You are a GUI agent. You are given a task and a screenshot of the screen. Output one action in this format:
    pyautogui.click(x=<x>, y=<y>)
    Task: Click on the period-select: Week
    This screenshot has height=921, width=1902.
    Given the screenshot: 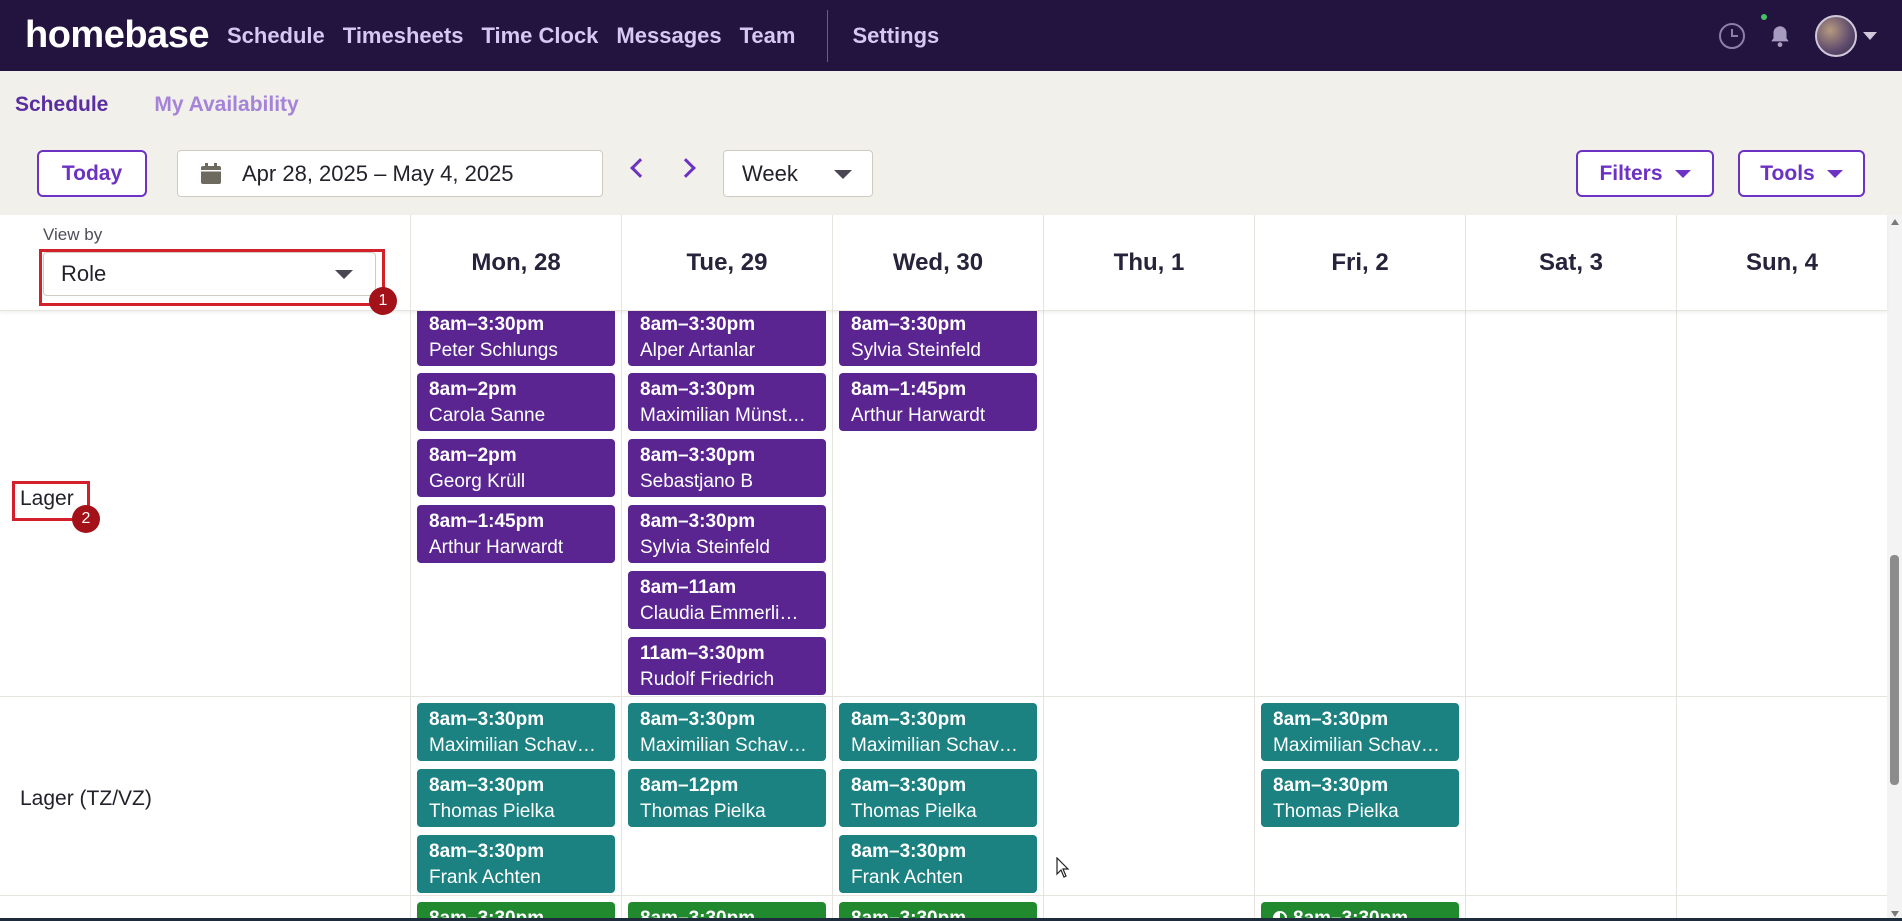 What is the action you would take?
    pyautogui.click(x=798, y=173)
    